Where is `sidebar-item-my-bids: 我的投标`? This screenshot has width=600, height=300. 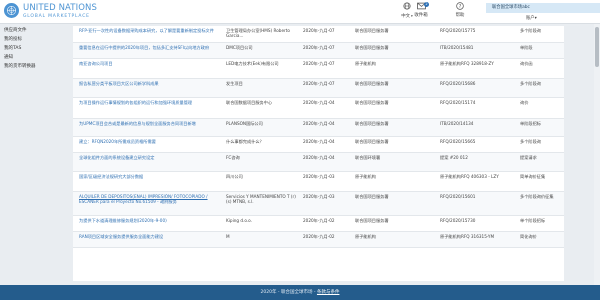 sidebar-item-my-bids: 我的投标 is located at coordinates (36, 39).